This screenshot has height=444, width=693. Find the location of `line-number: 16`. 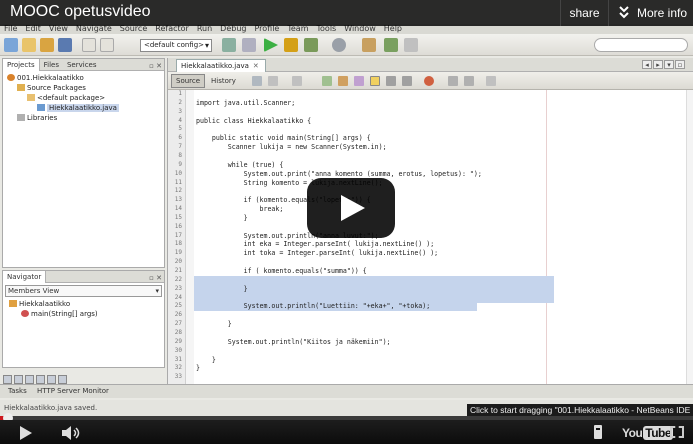

line-number: 16 is located at coordinates (178, 226).